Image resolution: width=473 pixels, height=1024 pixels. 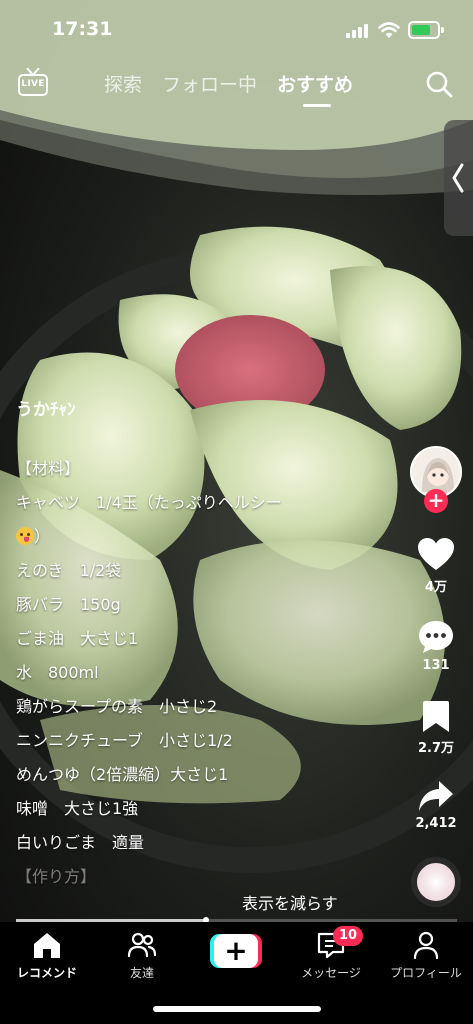 I want to click on battery-icon, so click(x=426, y=30).